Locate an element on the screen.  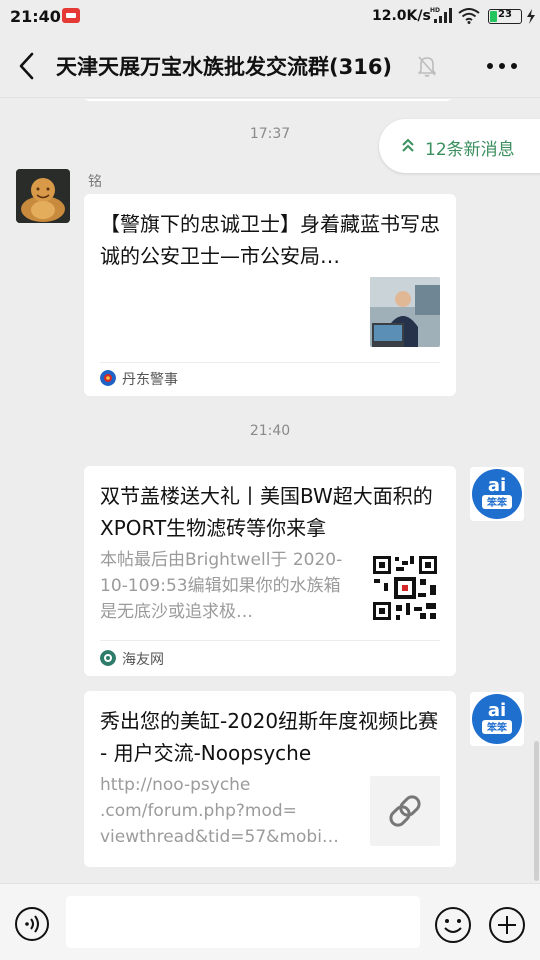
message-input is located at coordinates (243, 922).